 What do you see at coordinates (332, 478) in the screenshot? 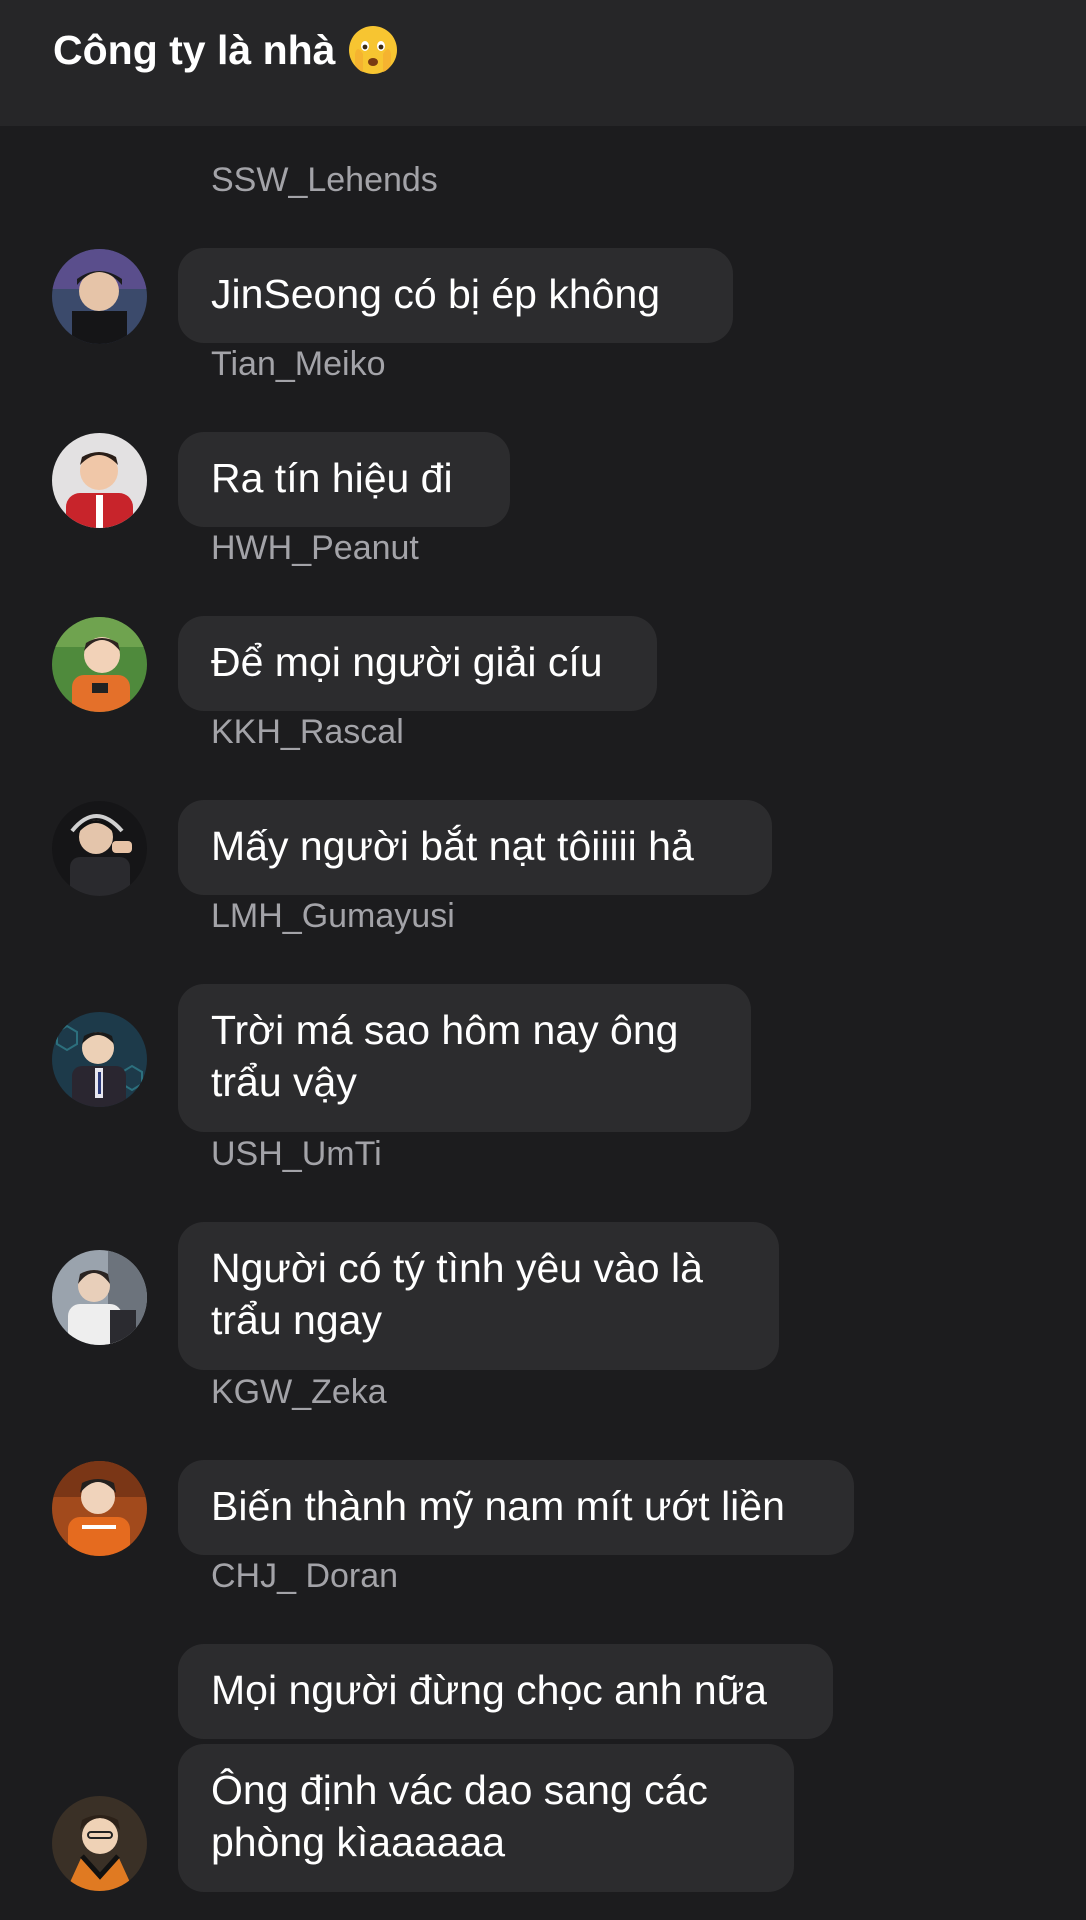
I see `message-text: Ra tín hiệu đi` at bounding box center [332, 478].